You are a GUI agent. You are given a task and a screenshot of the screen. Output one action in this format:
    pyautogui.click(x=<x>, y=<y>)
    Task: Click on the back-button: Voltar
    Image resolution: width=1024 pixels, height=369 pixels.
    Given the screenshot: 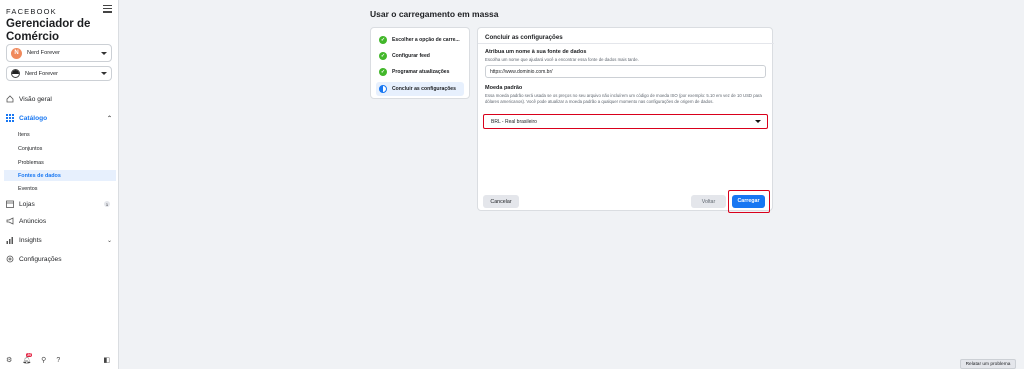 What is the action you would take?
    pyautogui.click(x=708, y=201)
    